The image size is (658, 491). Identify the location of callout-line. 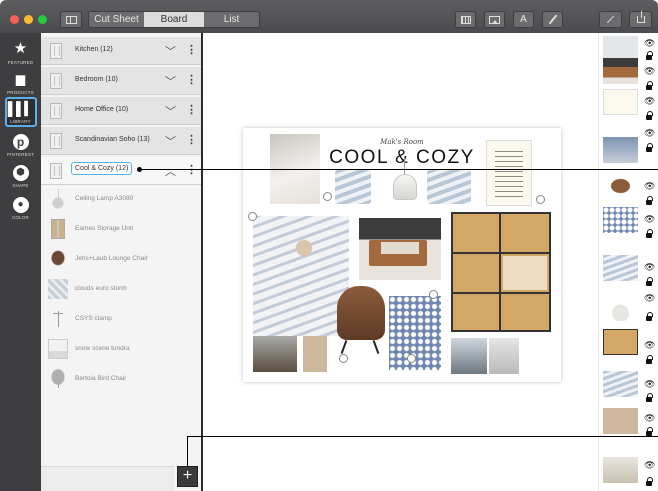
(399, 169).